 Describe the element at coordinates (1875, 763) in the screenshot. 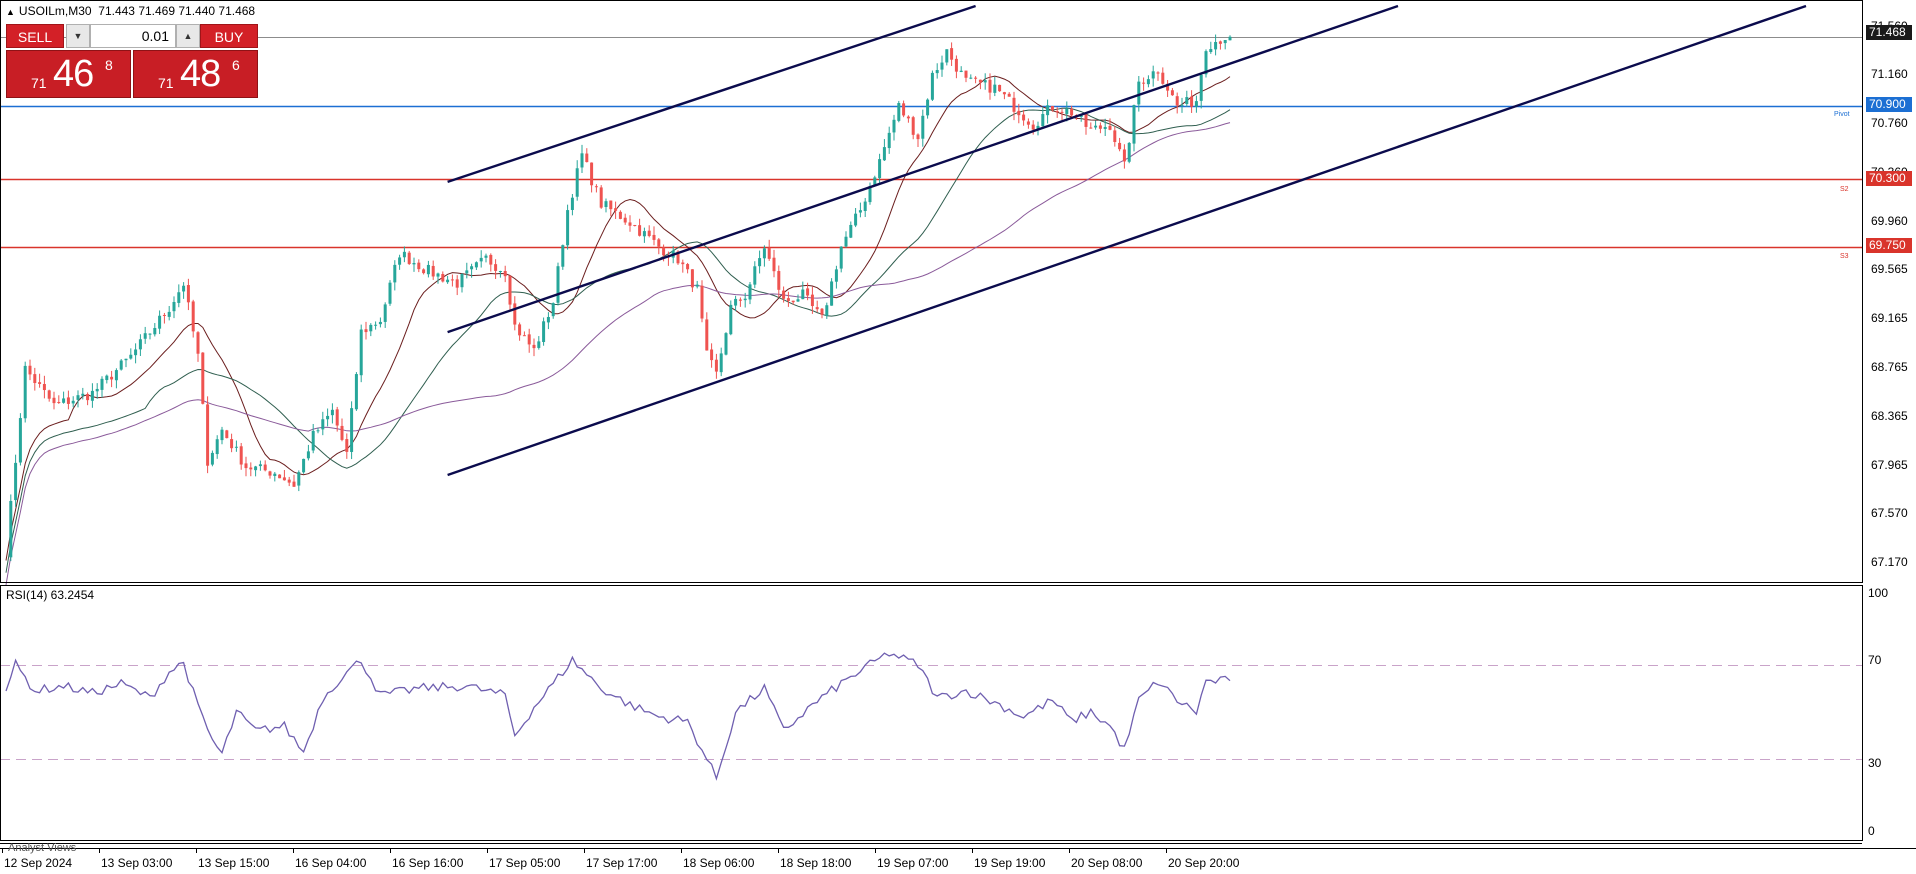

I see `rsi-tick-30: 30` at that location.